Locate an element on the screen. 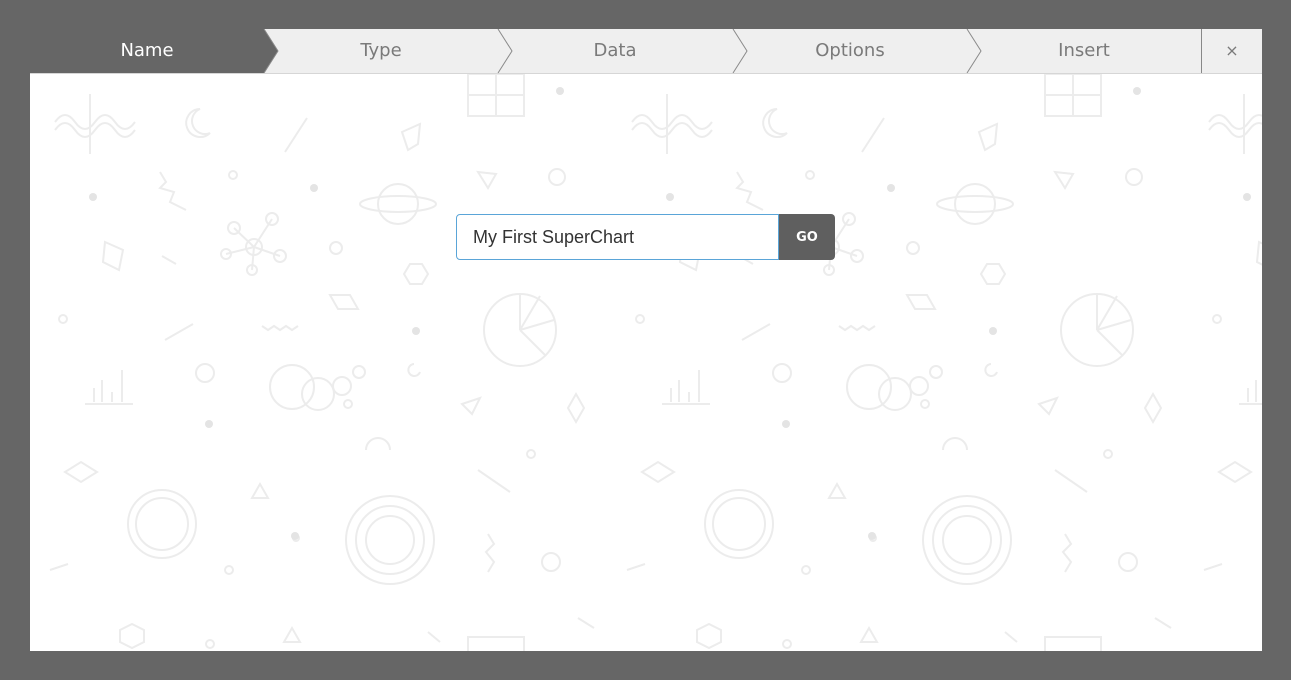 Image resolution: width=1291 pixels, height=680 pixels. wizard-steps: Name Type Data Options Insert × is located at coordinates (646, 51).